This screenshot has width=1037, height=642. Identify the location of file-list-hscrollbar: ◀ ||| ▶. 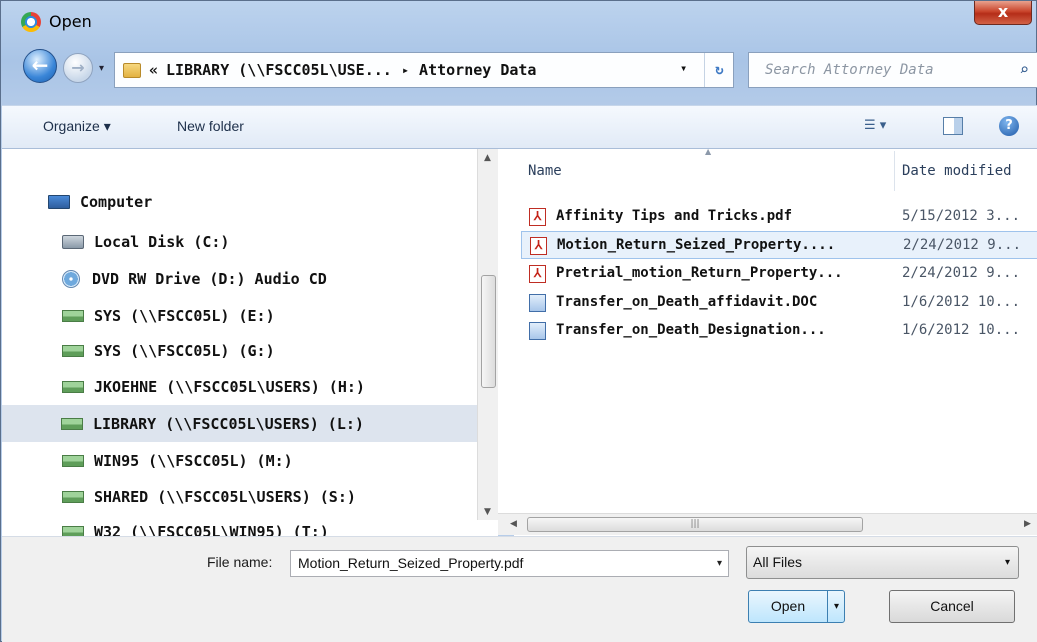
(767, 524).